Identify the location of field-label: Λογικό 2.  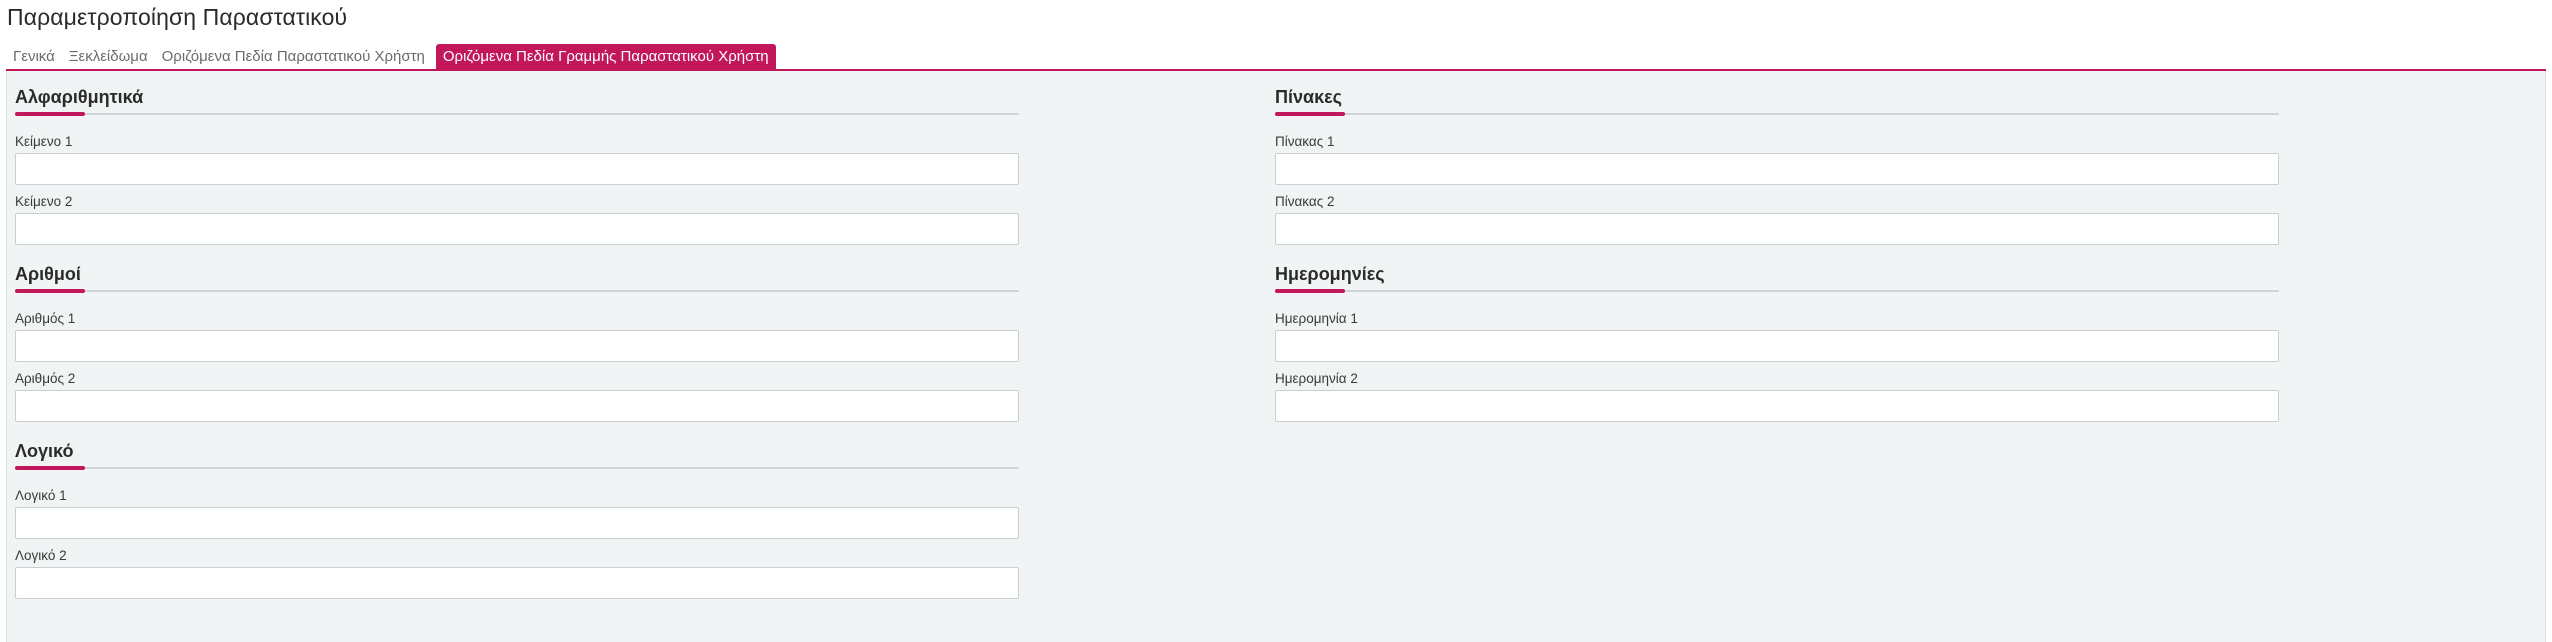
(41, 555).